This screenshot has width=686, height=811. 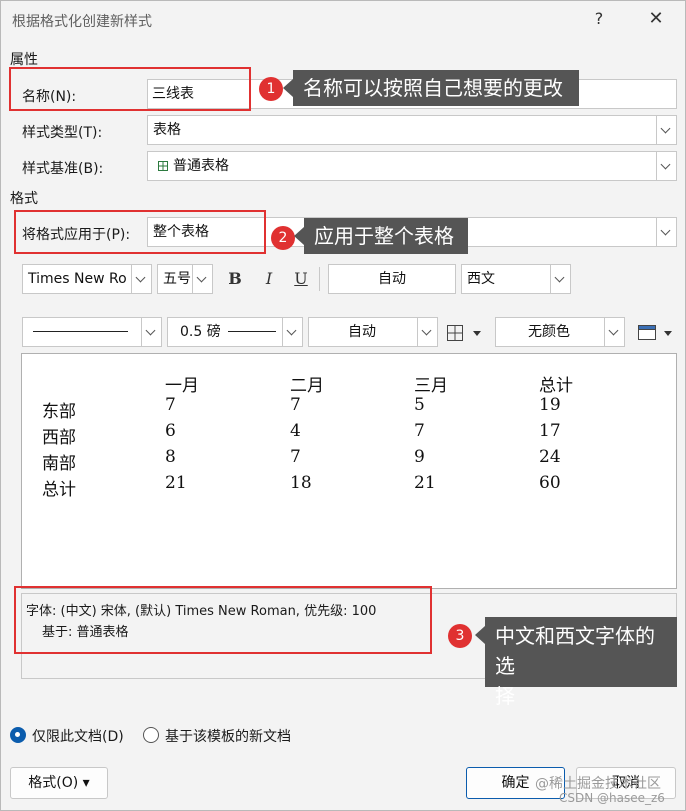 I want to click on shading-select: 无颜色, so click(x=560, y=332).